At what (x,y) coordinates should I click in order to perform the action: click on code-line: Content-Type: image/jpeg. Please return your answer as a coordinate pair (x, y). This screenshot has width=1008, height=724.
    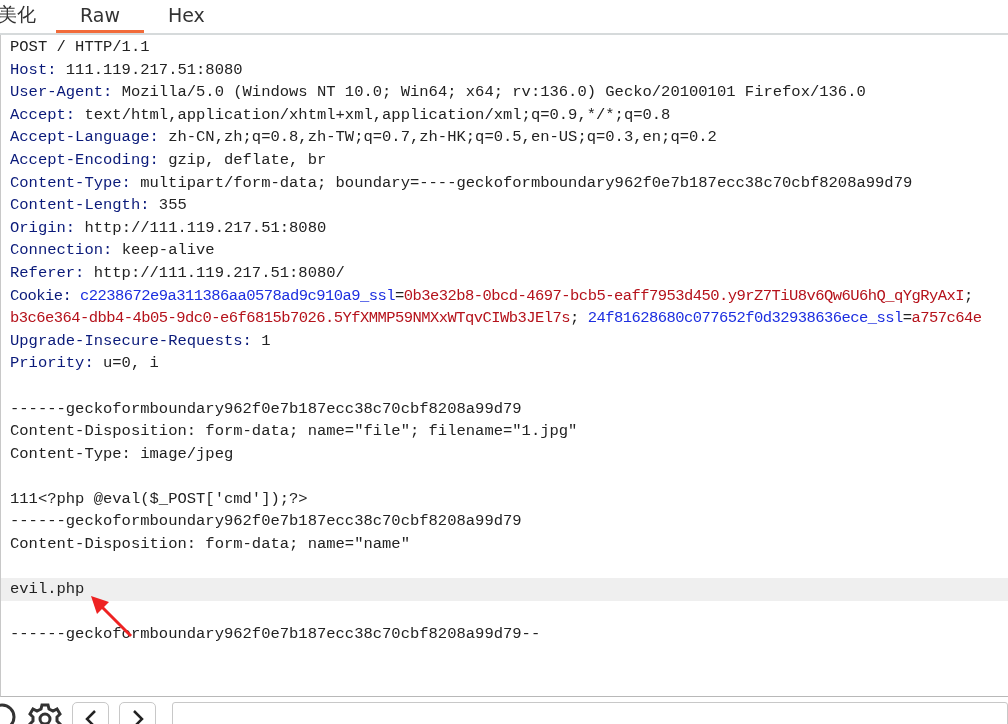
    Looking at the image, I should click on (122, 454).